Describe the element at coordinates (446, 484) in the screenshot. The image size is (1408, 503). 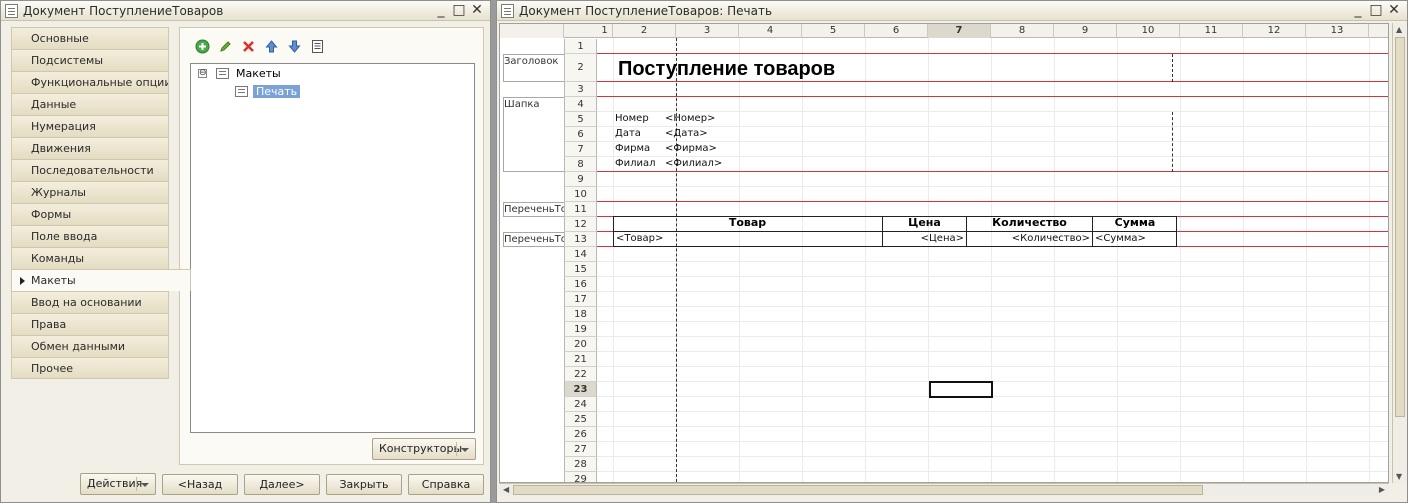
I see `help-button: Справка` at that location.